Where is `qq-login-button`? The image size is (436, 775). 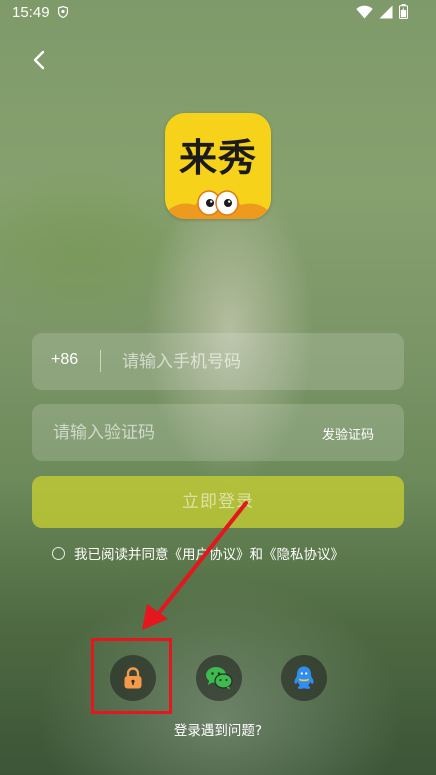 qq-login-button is located at coordinates (304, 678).